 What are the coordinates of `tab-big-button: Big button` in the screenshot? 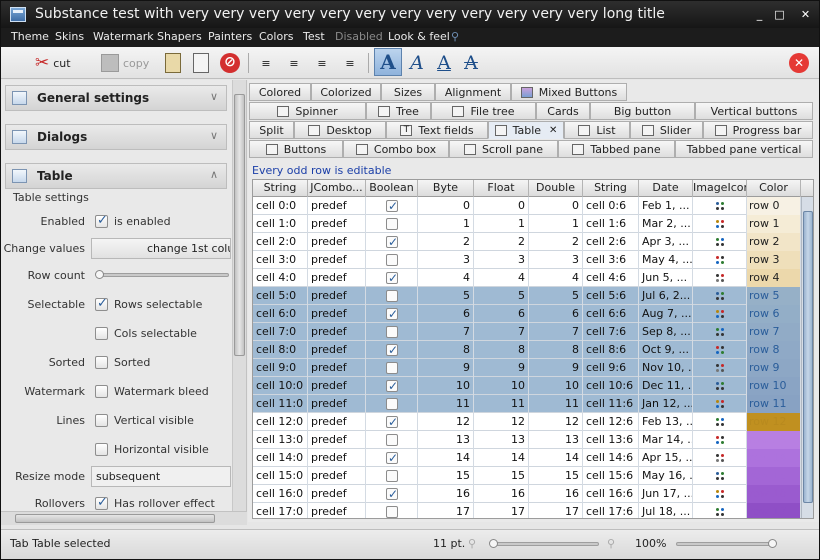 It's located at (642, 111).